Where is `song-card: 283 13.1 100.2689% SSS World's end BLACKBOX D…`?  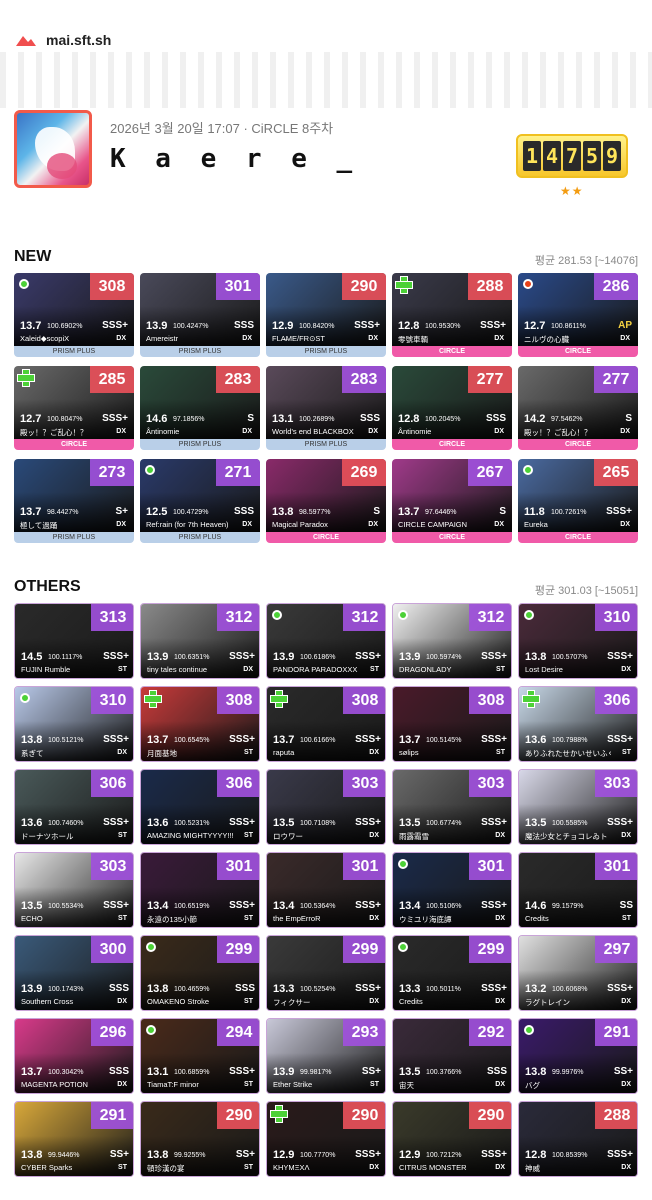 song-card: 283 13.1 100.2689% SSS World's end BLACKBOX D… is located at coordinates (326, 408).